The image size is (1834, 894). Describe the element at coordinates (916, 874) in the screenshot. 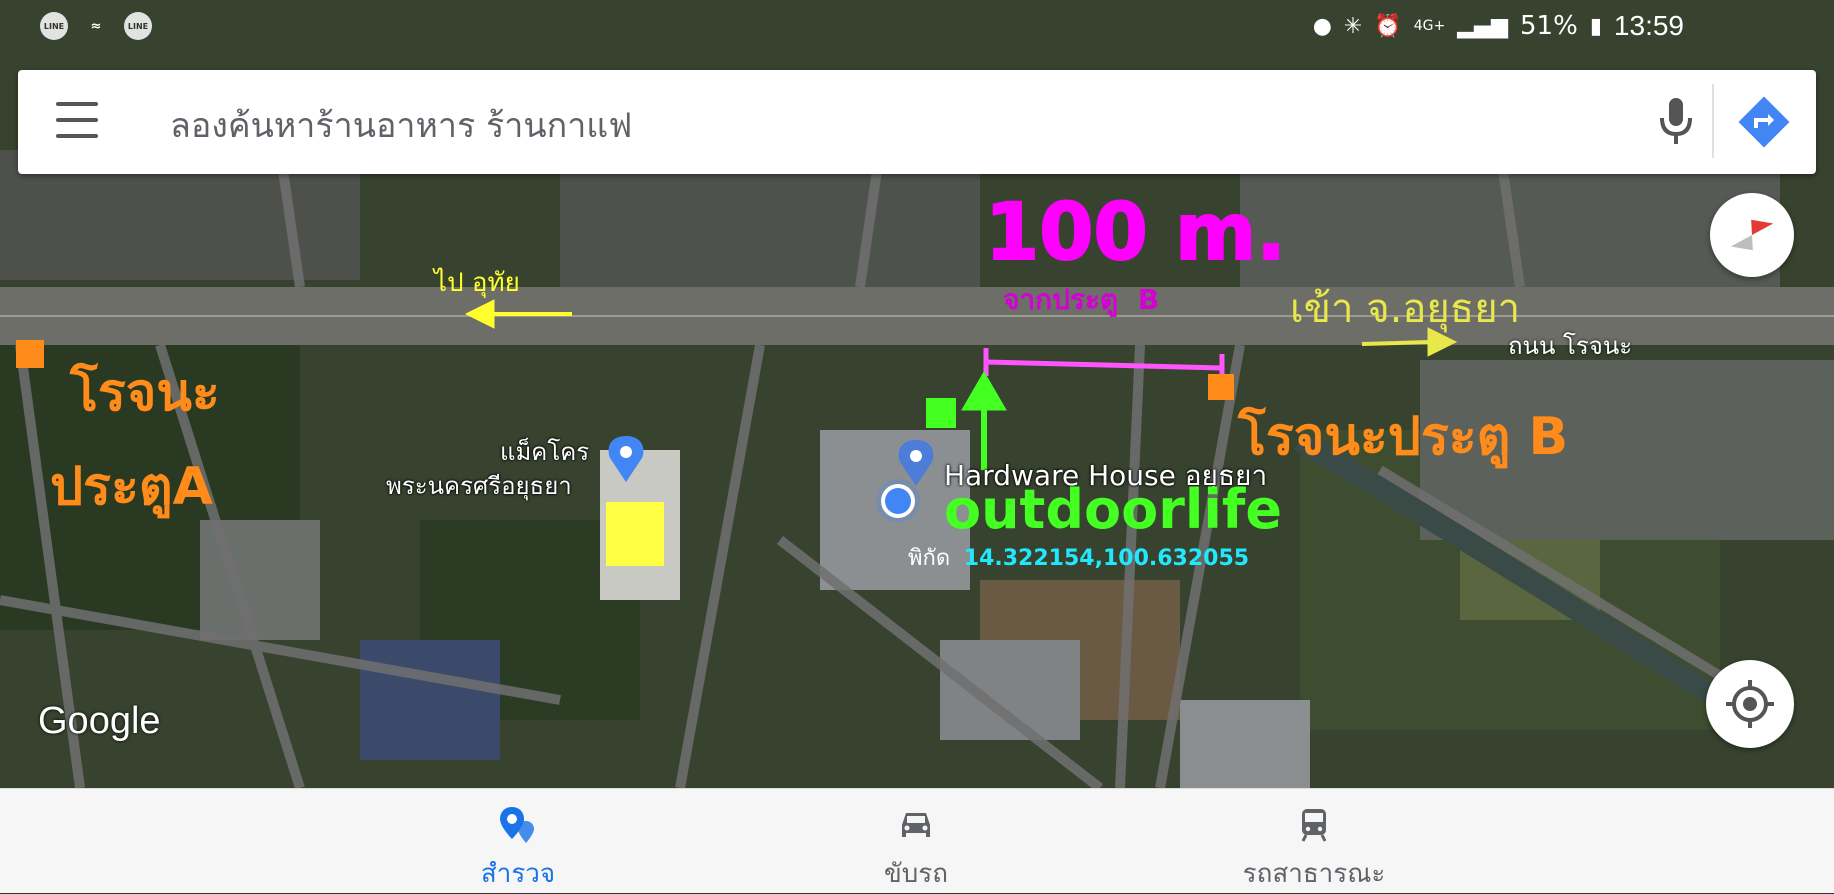

I see `tab-driving-label: ขับรถ` at that location.